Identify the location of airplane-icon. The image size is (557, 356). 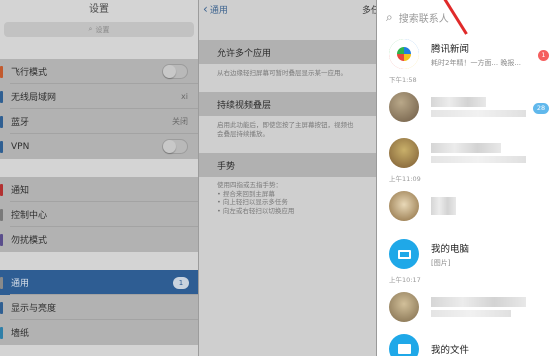
(1, 71).